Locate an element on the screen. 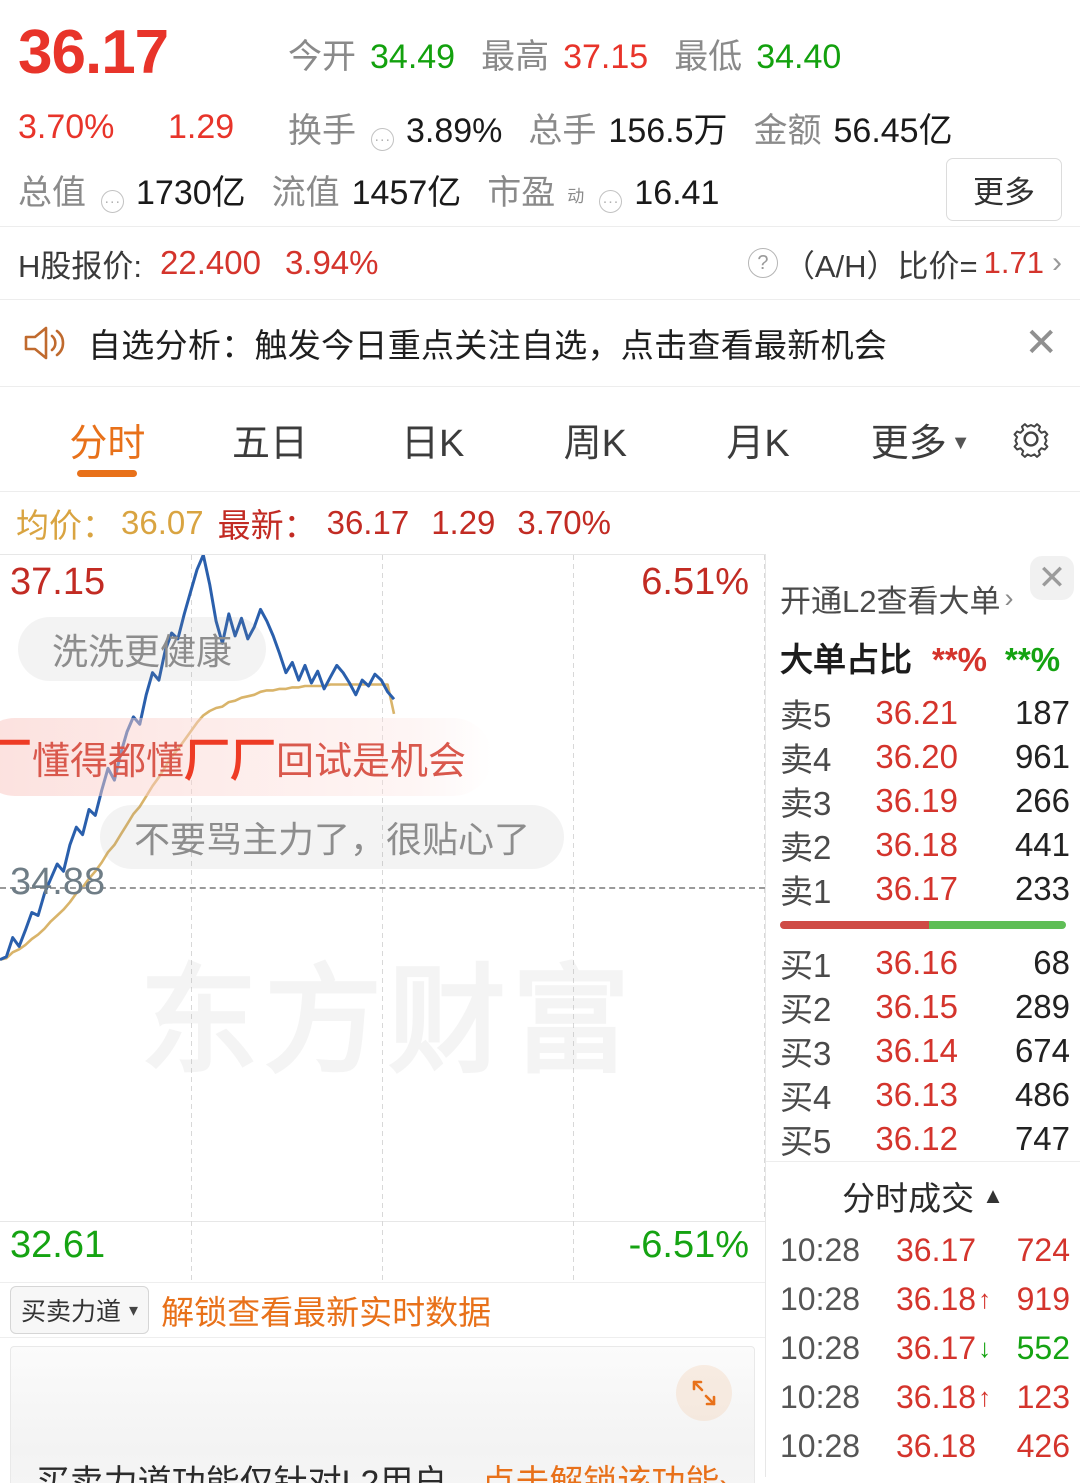 Image resolution: width=1080 pixels, height=1483 pixels. tab-daily-k: 日K is located at coordinates (432, 439).